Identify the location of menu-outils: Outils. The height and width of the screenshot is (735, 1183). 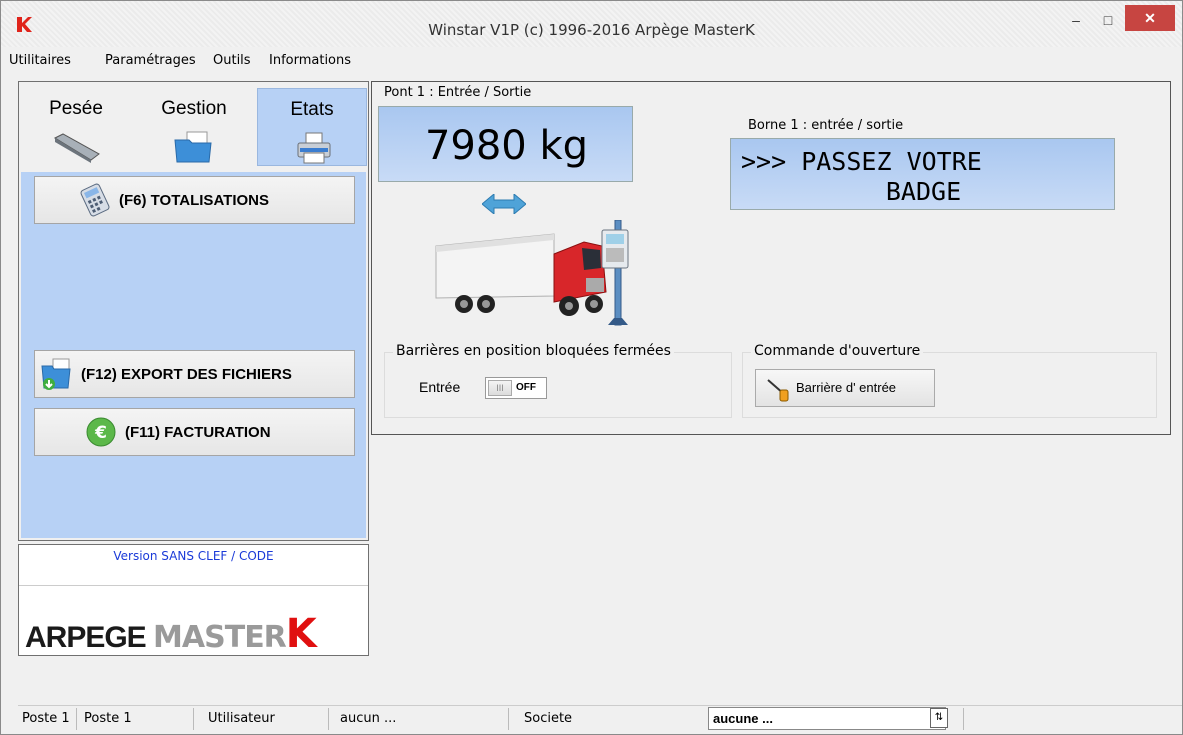
(232, 60).